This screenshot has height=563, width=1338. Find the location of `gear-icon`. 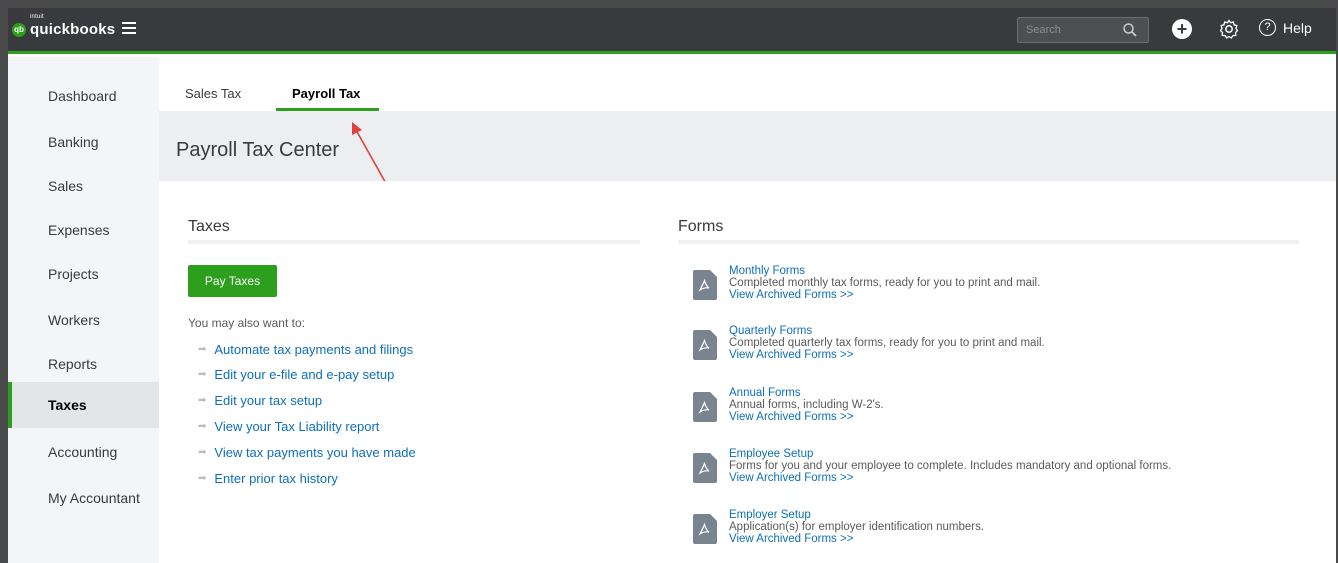

gear-icon is located at coordinates (1229, 29).